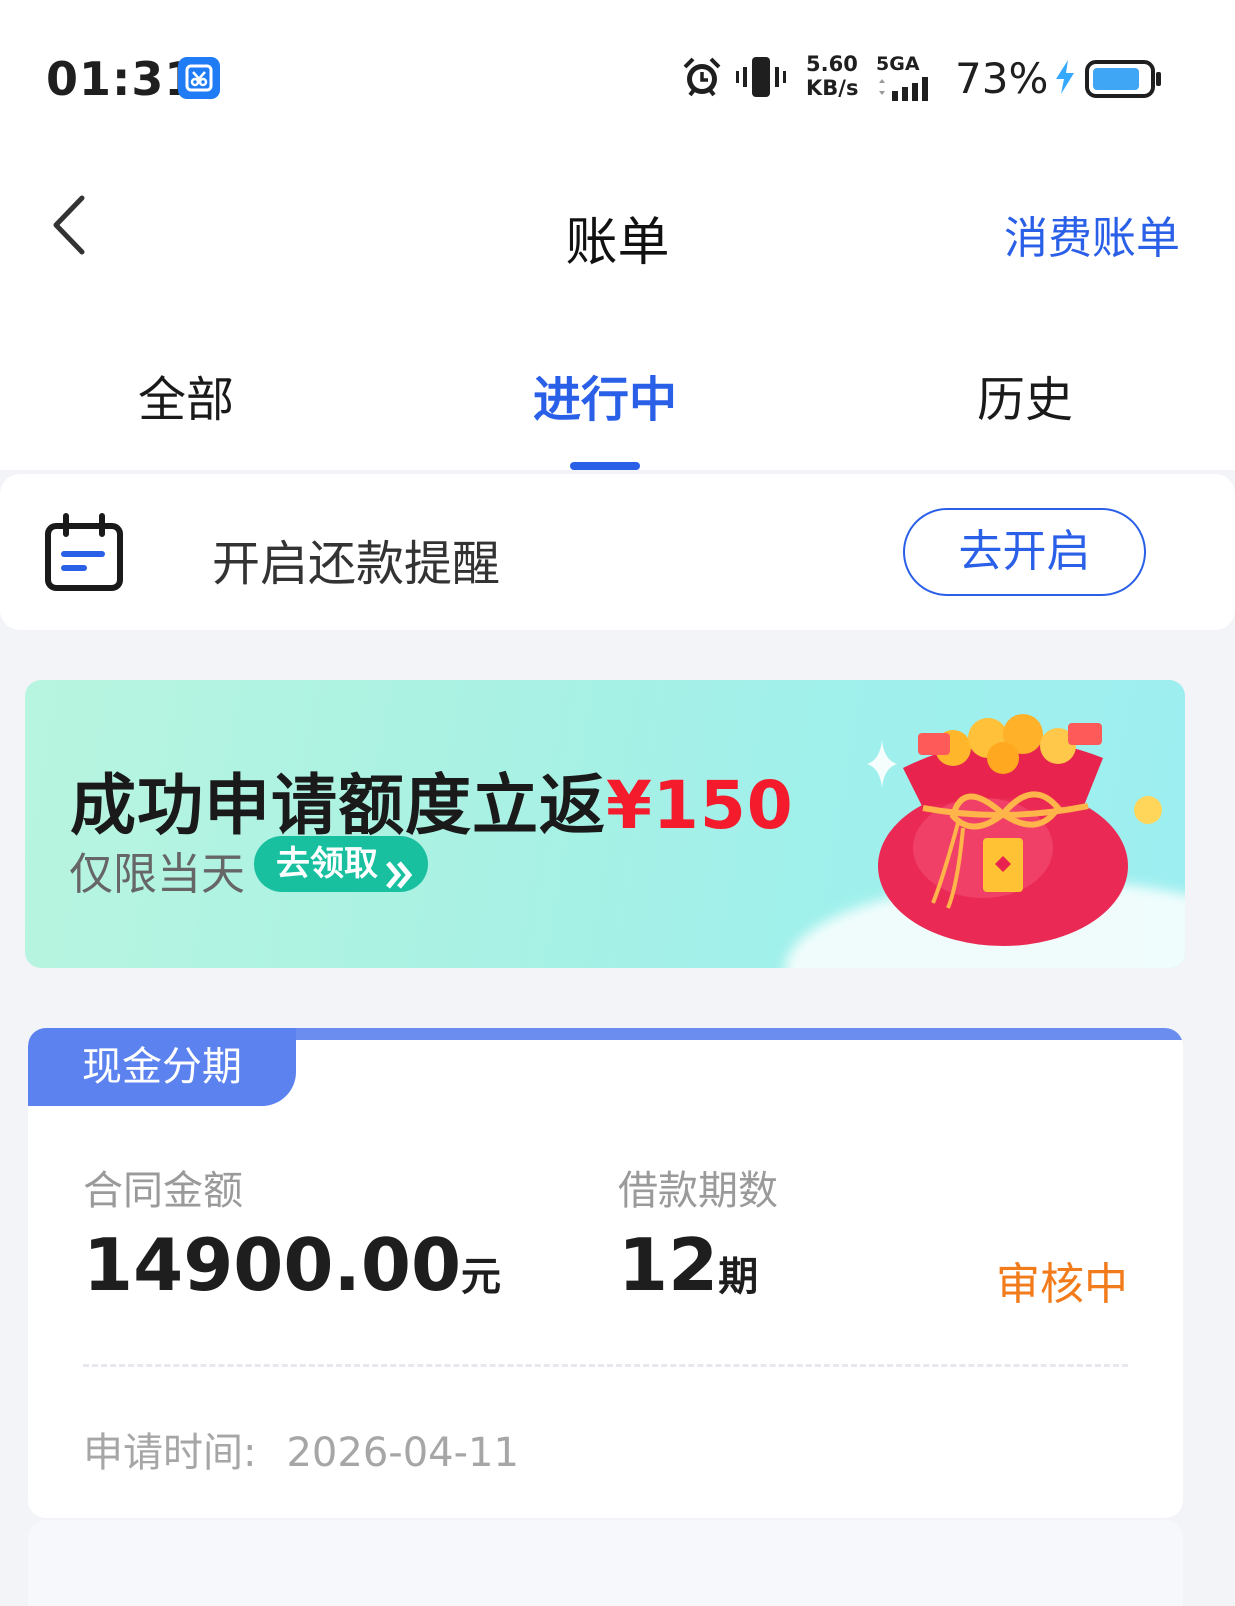  I want to click on network-speed: 5.60 KB/s, so click(837, 76).